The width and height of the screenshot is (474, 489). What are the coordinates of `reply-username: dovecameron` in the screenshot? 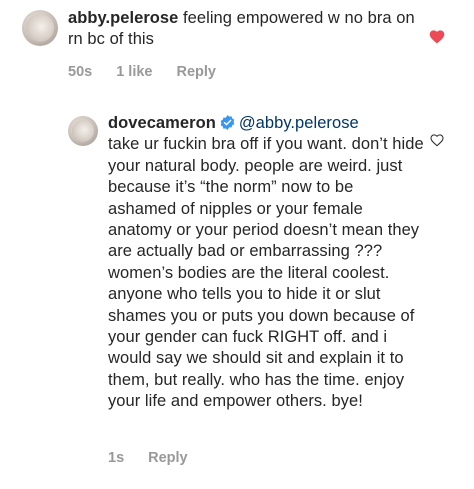 It's located at (162, 123).